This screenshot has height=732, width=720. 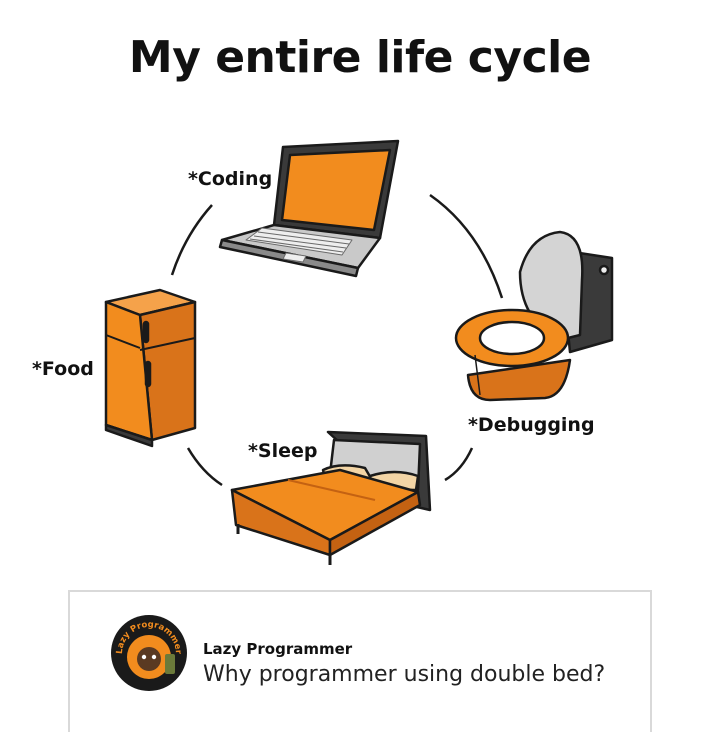 What do you see at coordinates (531, 425) in the screenshot?
I see `label-debugging: *Debugging` at bounding box center [531, 425].